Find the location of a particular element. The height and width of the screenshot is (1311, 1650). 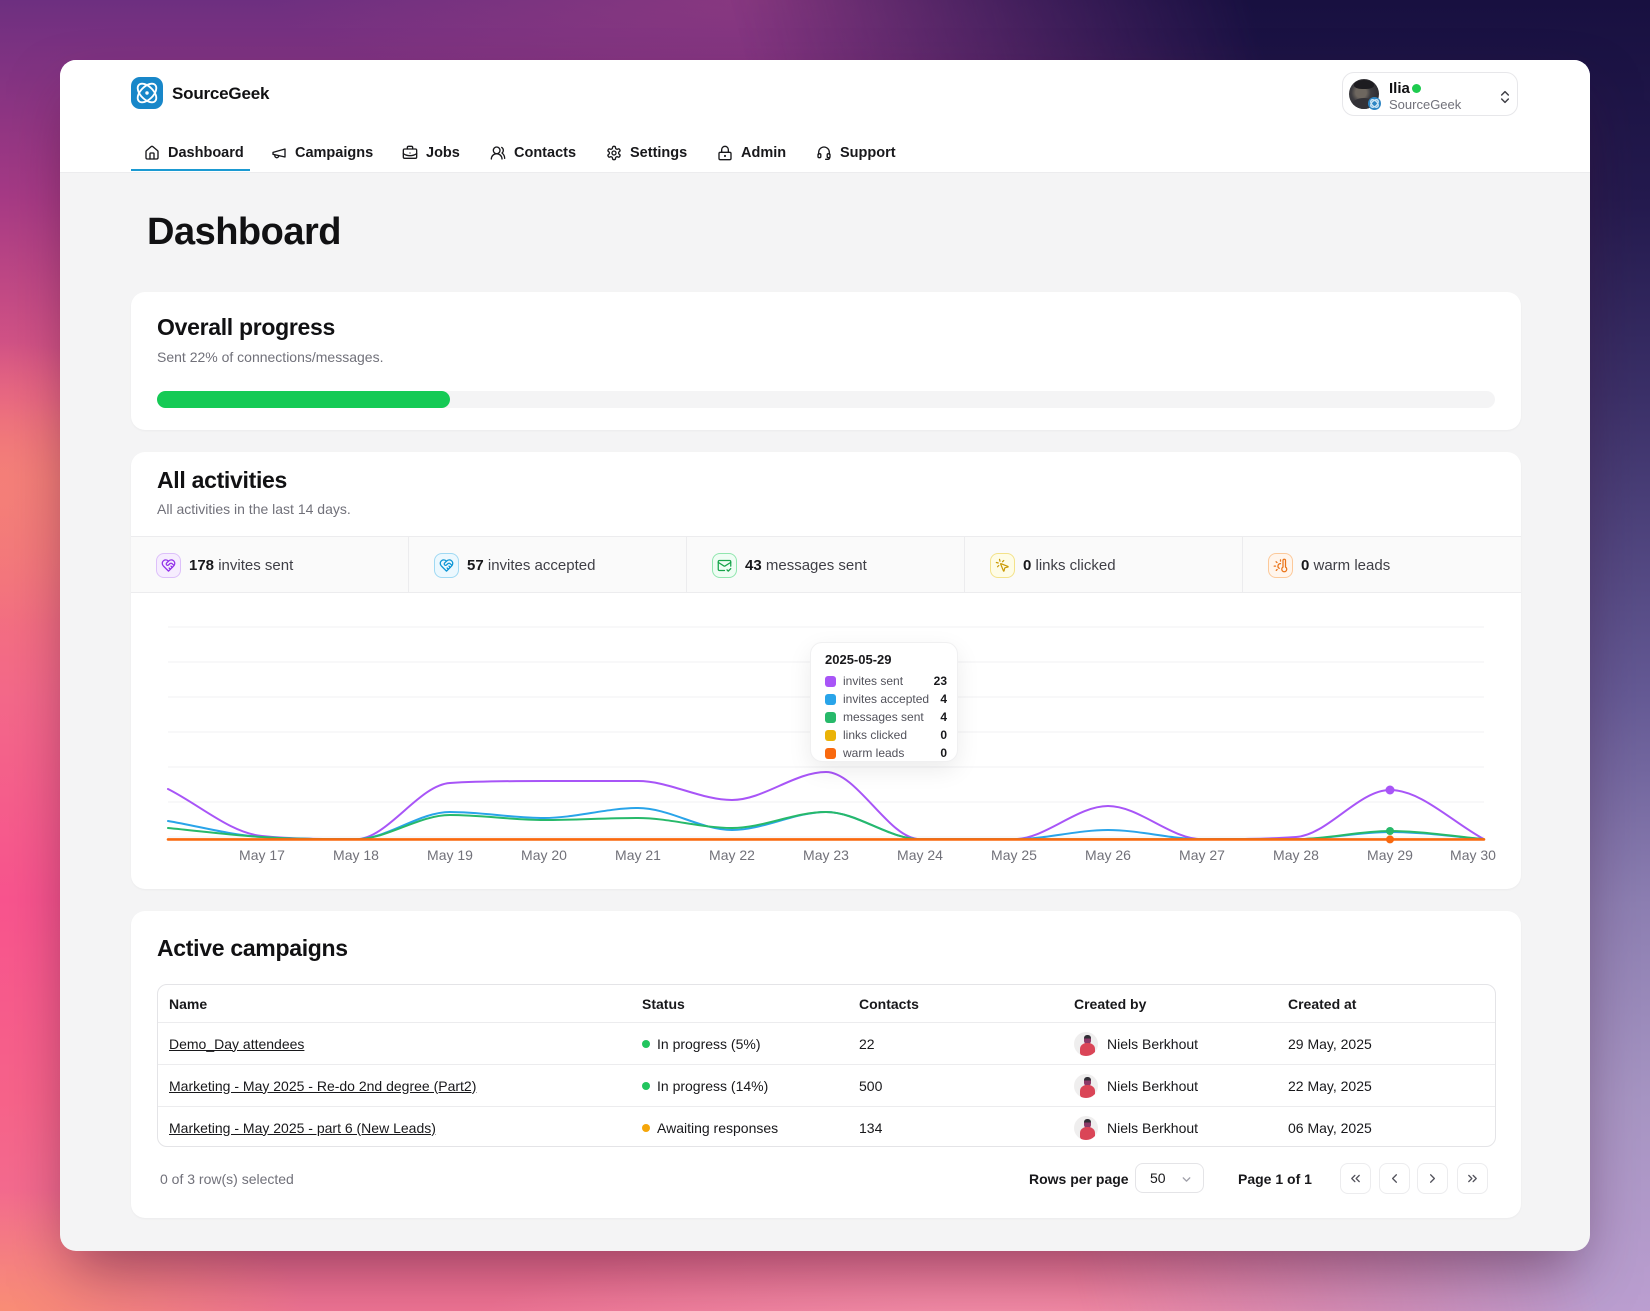

svg-text: May 26 is located at coordinates (1108, 855).